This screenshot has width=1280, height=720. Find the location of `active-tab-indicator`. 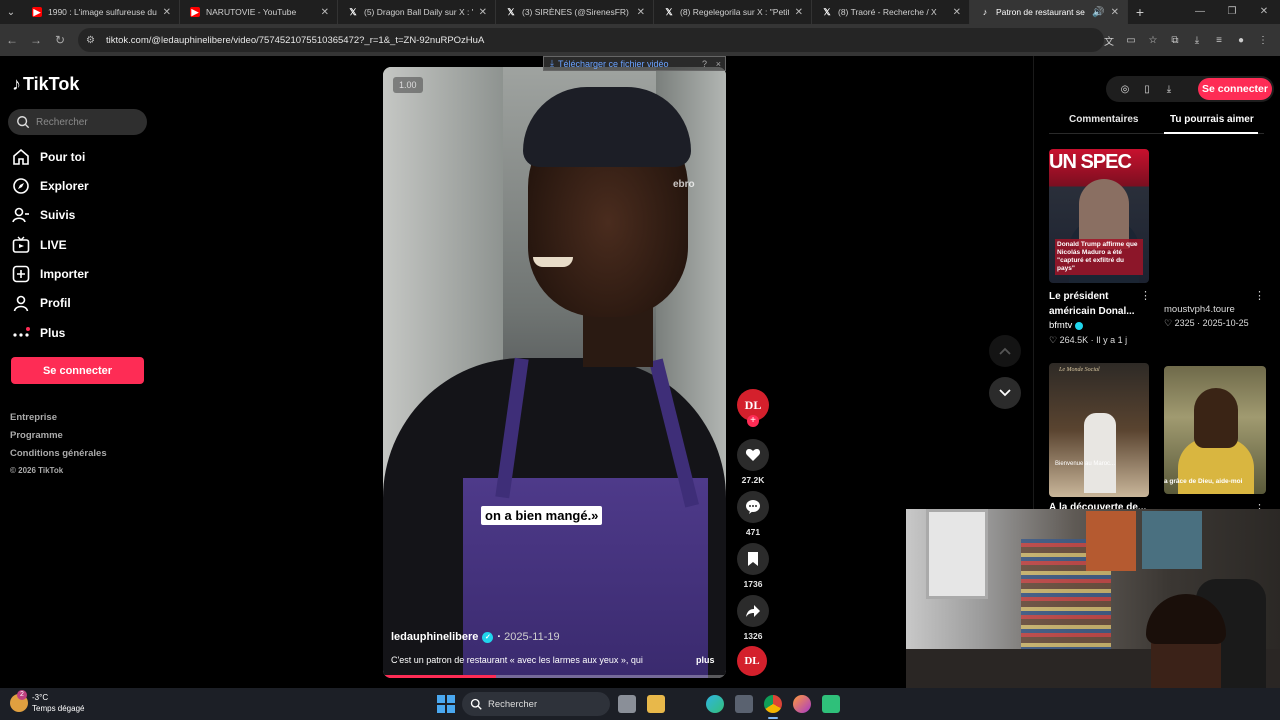

active-tab-indicator is located at coordinates (1211, 133).